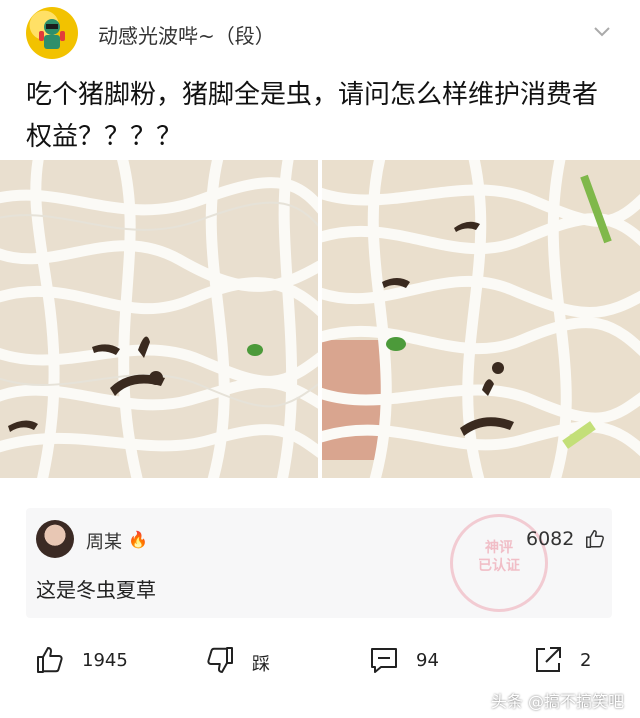 The image size is (640, 718). Describe the element at coordinates (602, 31) in the screenshot. I see `chevron-down-icon` at that location.